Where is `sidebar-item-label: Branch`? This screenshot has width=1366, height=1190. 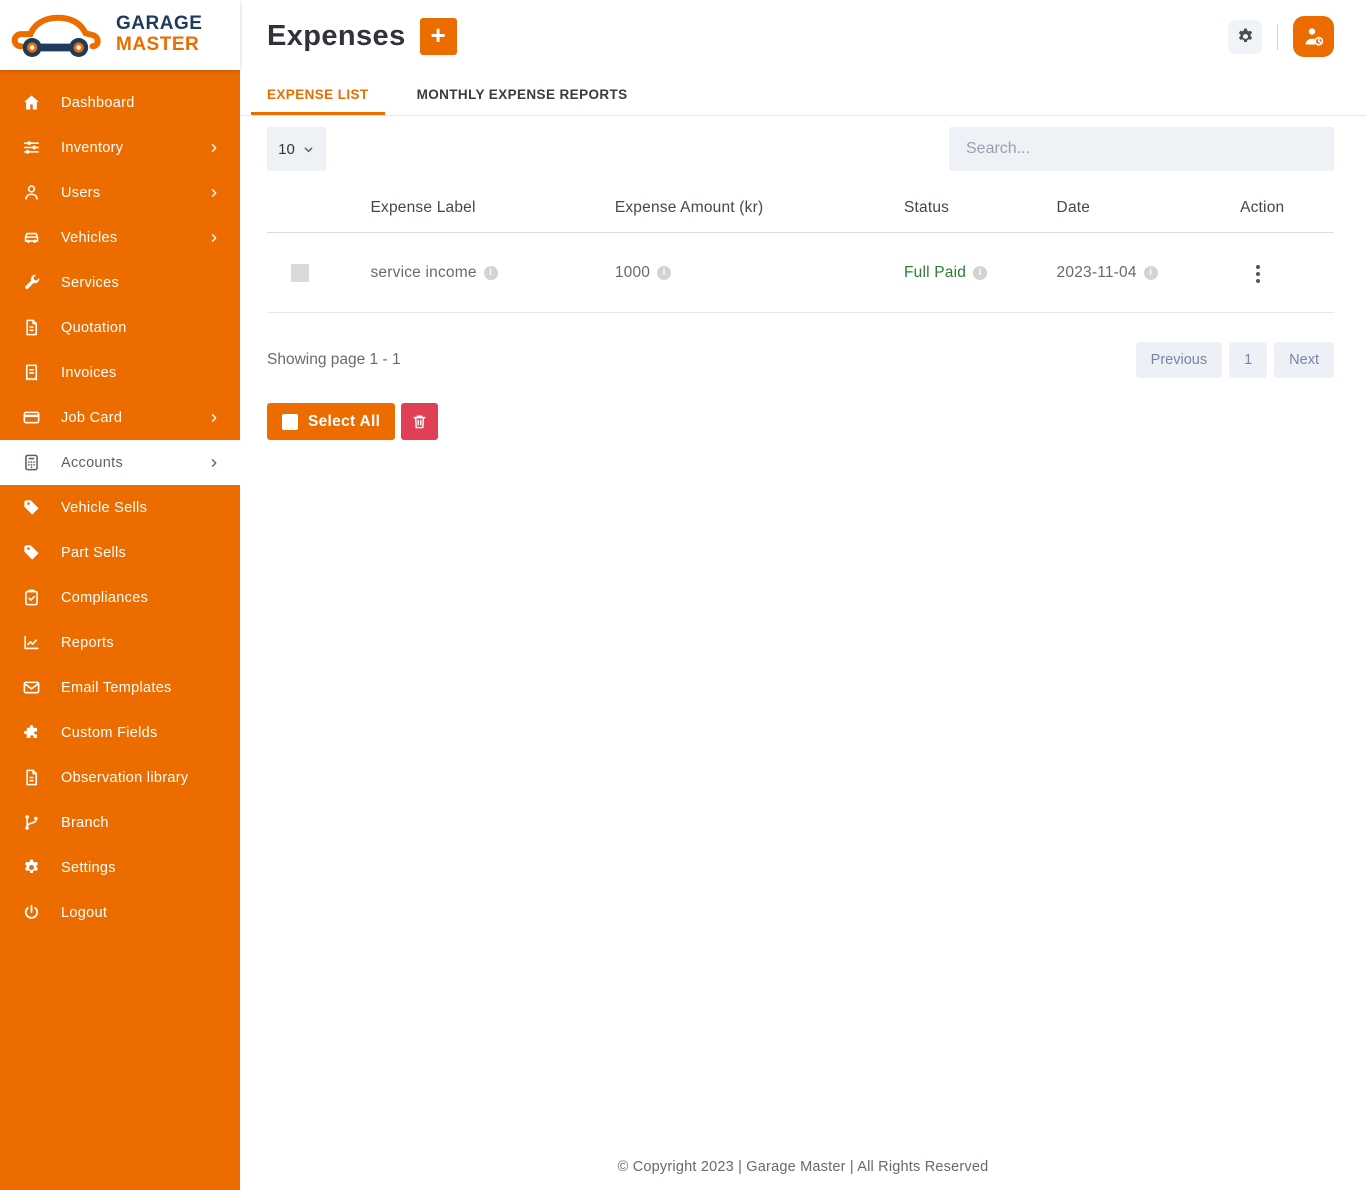 sidebar-item-label: Branch is located at coordinates (85, 822).